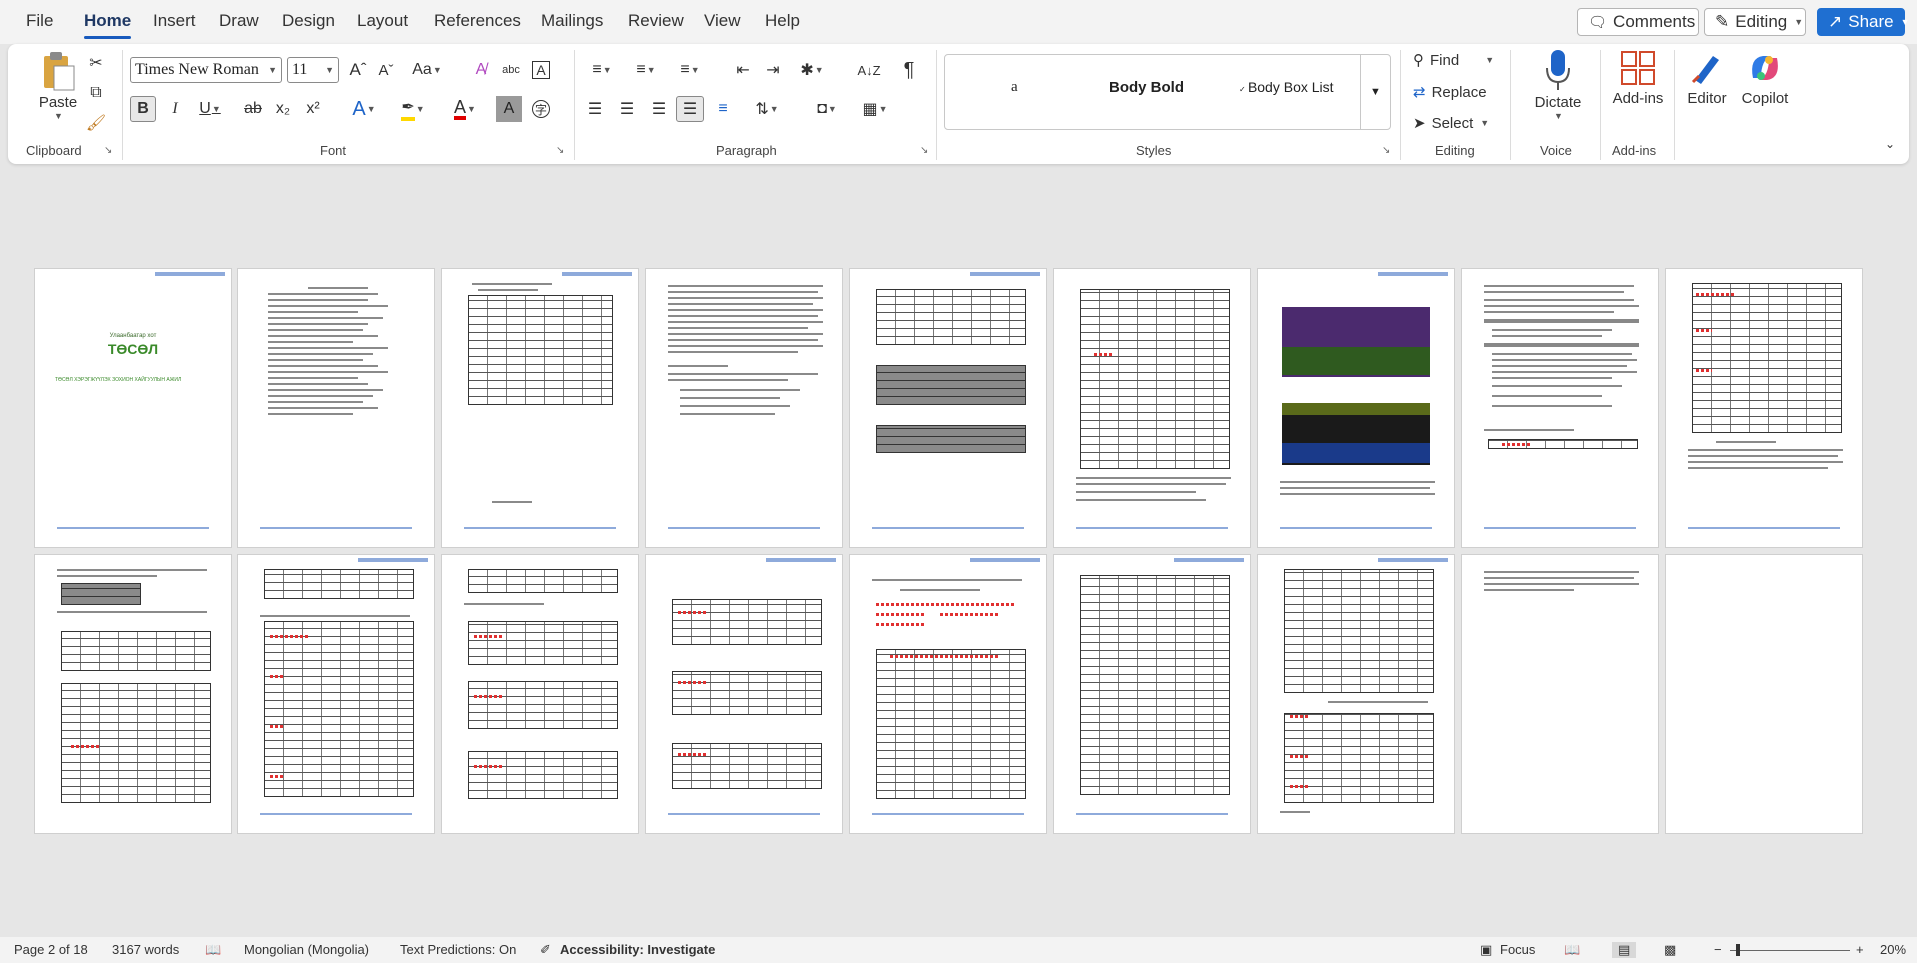  What do you see at coordinates (602, 70) in the screenshot?
I see `bullets-icon: ≡ ▼` at bounding box center [602, 70].